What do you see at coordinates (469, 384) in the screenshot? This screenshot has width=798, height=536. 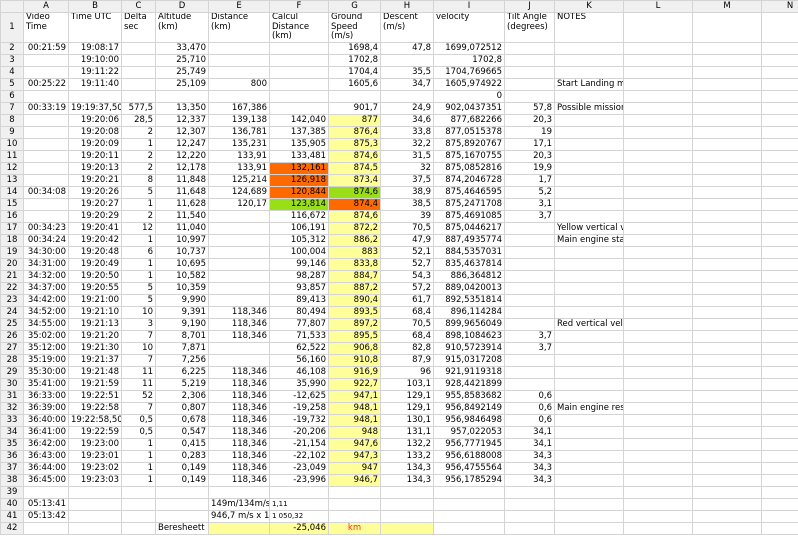 I see `cell-i: 928,4421899` at bounding box center [469, 384].